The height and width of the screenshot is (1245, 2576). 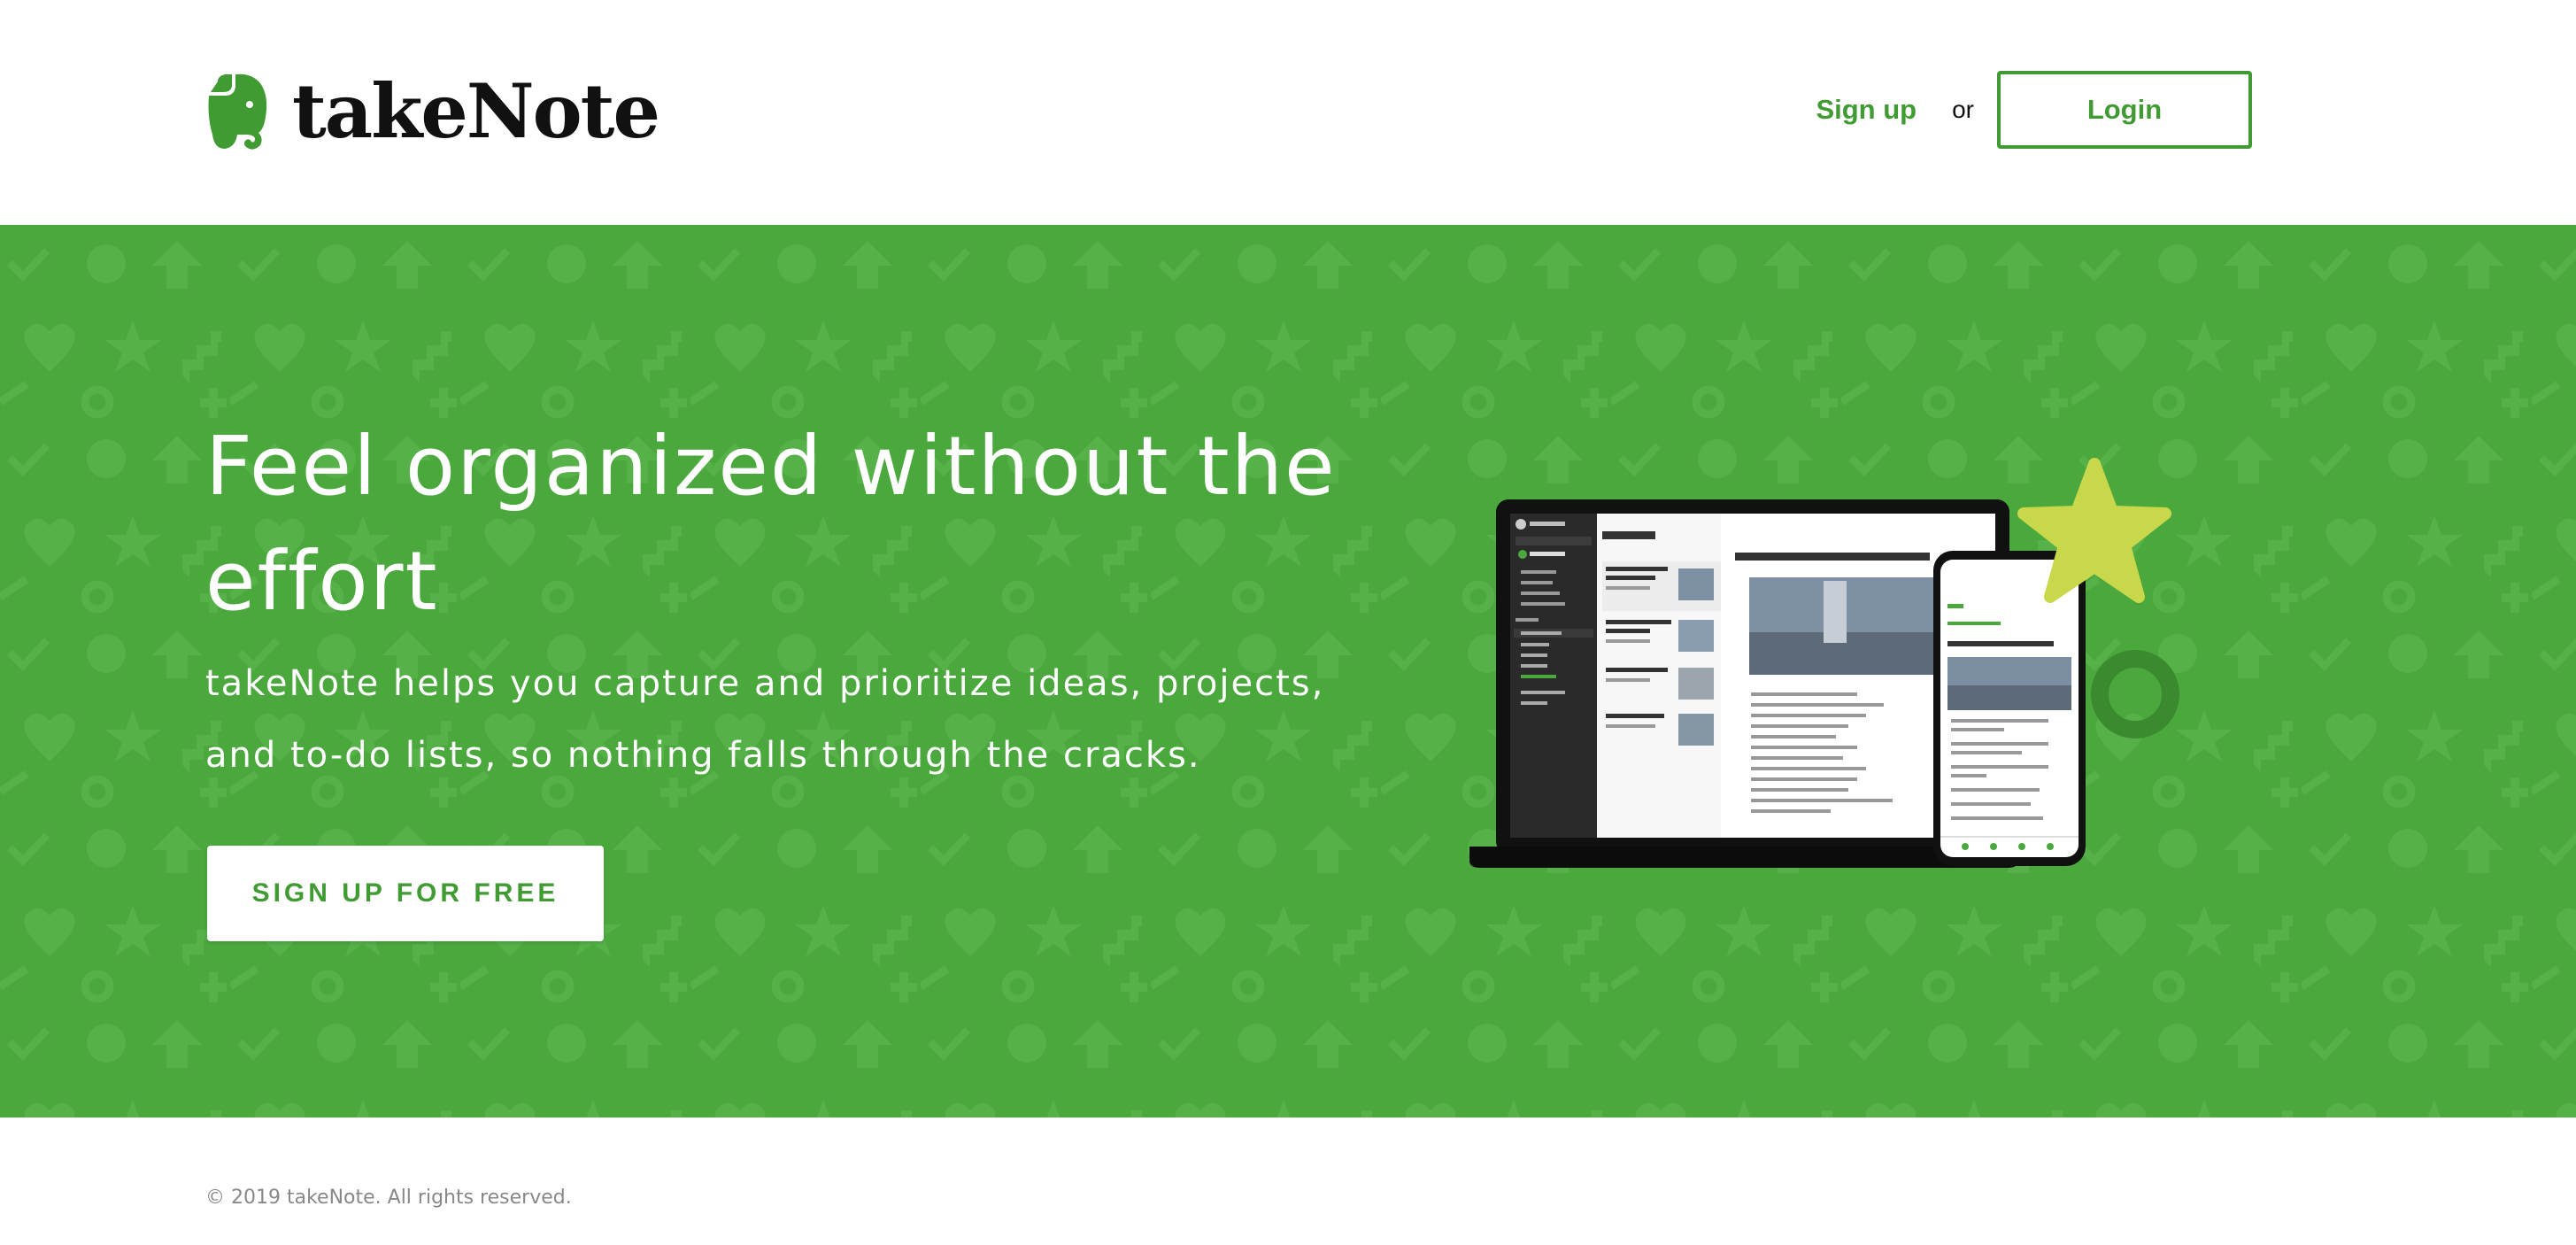 What do you see at coordinates (388, 1198) in the screenshot?
I see `copyright-text: © 2019 takeNote. All rights reserved.` at bounding box center [388, 1198].